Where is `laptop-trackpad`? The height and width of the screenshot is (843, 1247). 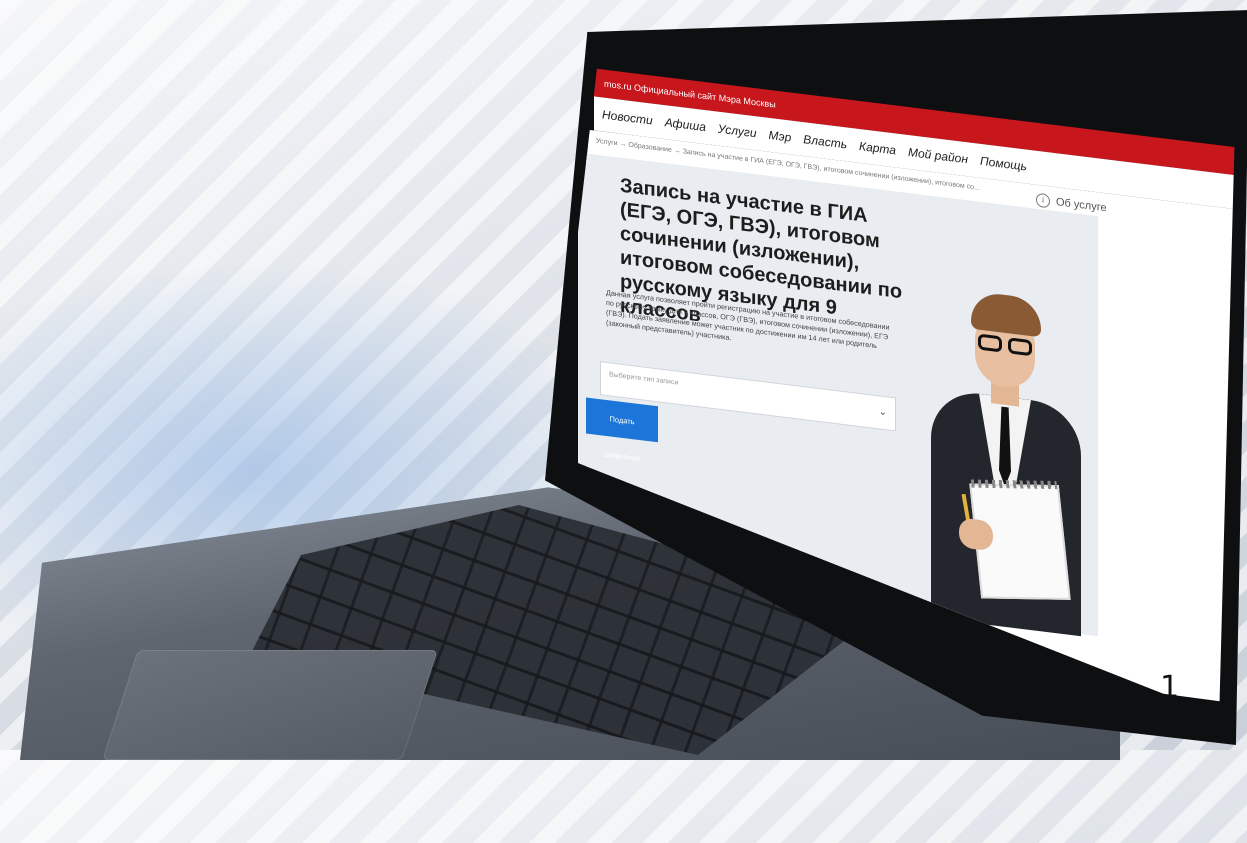 laptop-trackpad is located at coordinates (270, 705).